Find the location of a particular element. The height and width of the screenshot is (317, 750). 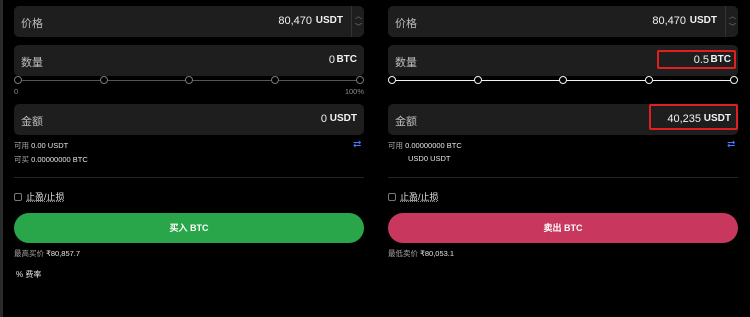

sell-best-price-row: 最低卖价 ₹80,053.1 is located at coordinates (421, 253).